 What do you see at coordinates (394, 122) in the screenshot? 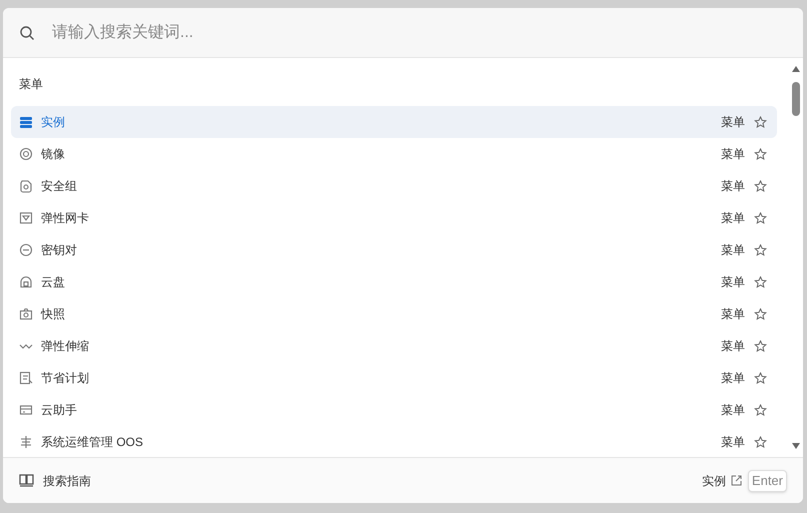
I see `menu-item: 实例 菜单` at bounding box center [394, 122].